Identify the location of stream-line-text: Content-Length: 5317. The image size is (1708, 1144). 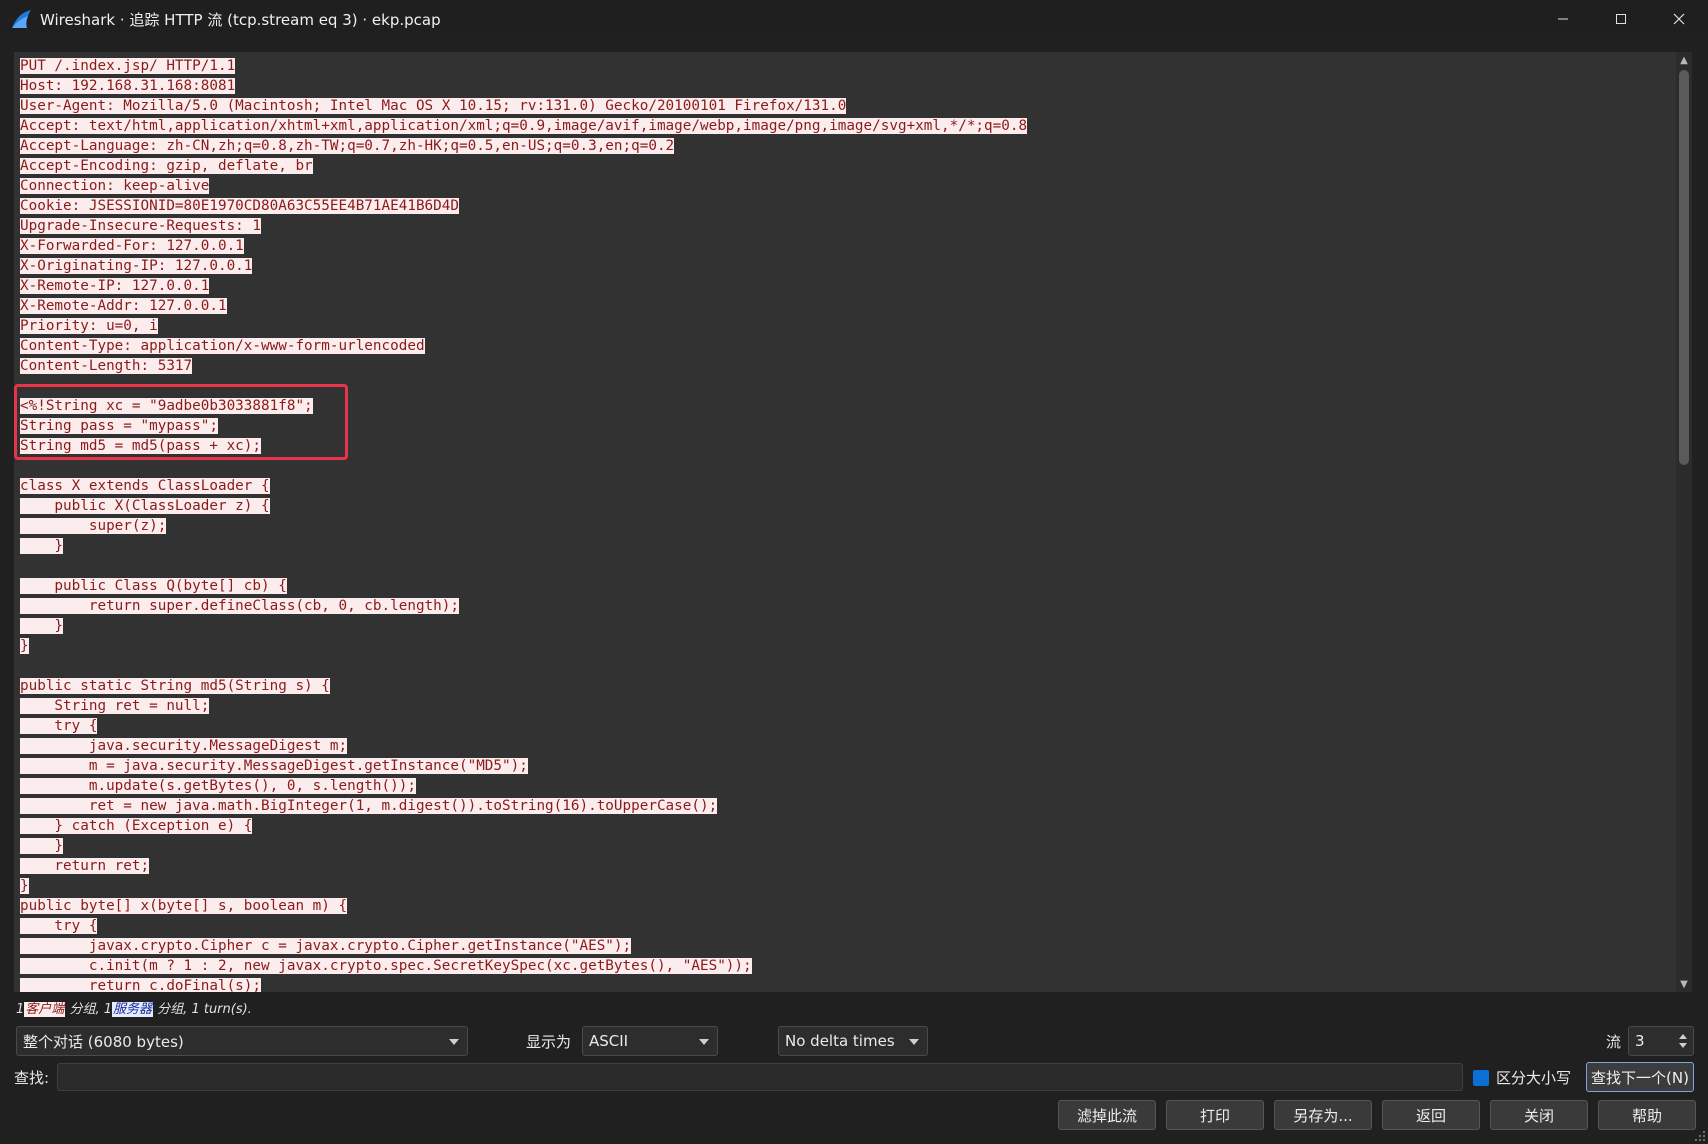
(106, 366).